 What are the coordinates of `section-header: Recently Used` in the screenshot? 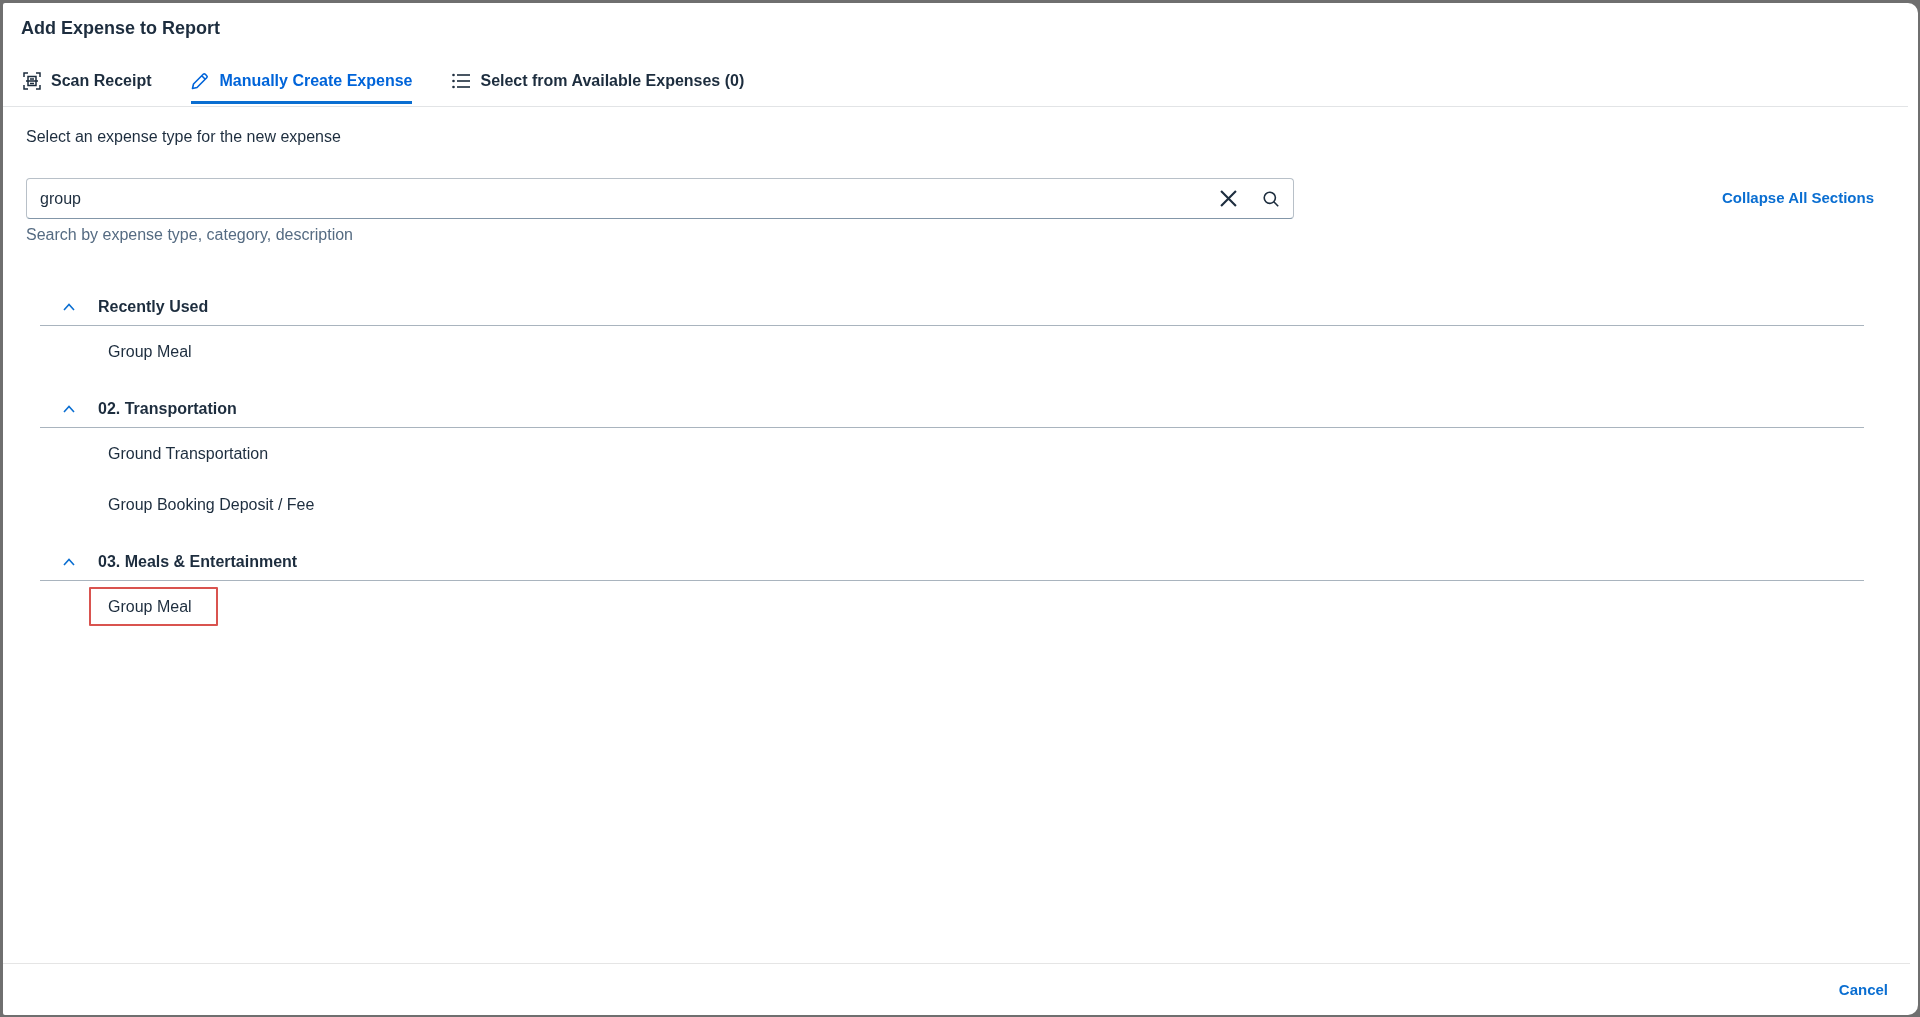 It's located at (952, 300).